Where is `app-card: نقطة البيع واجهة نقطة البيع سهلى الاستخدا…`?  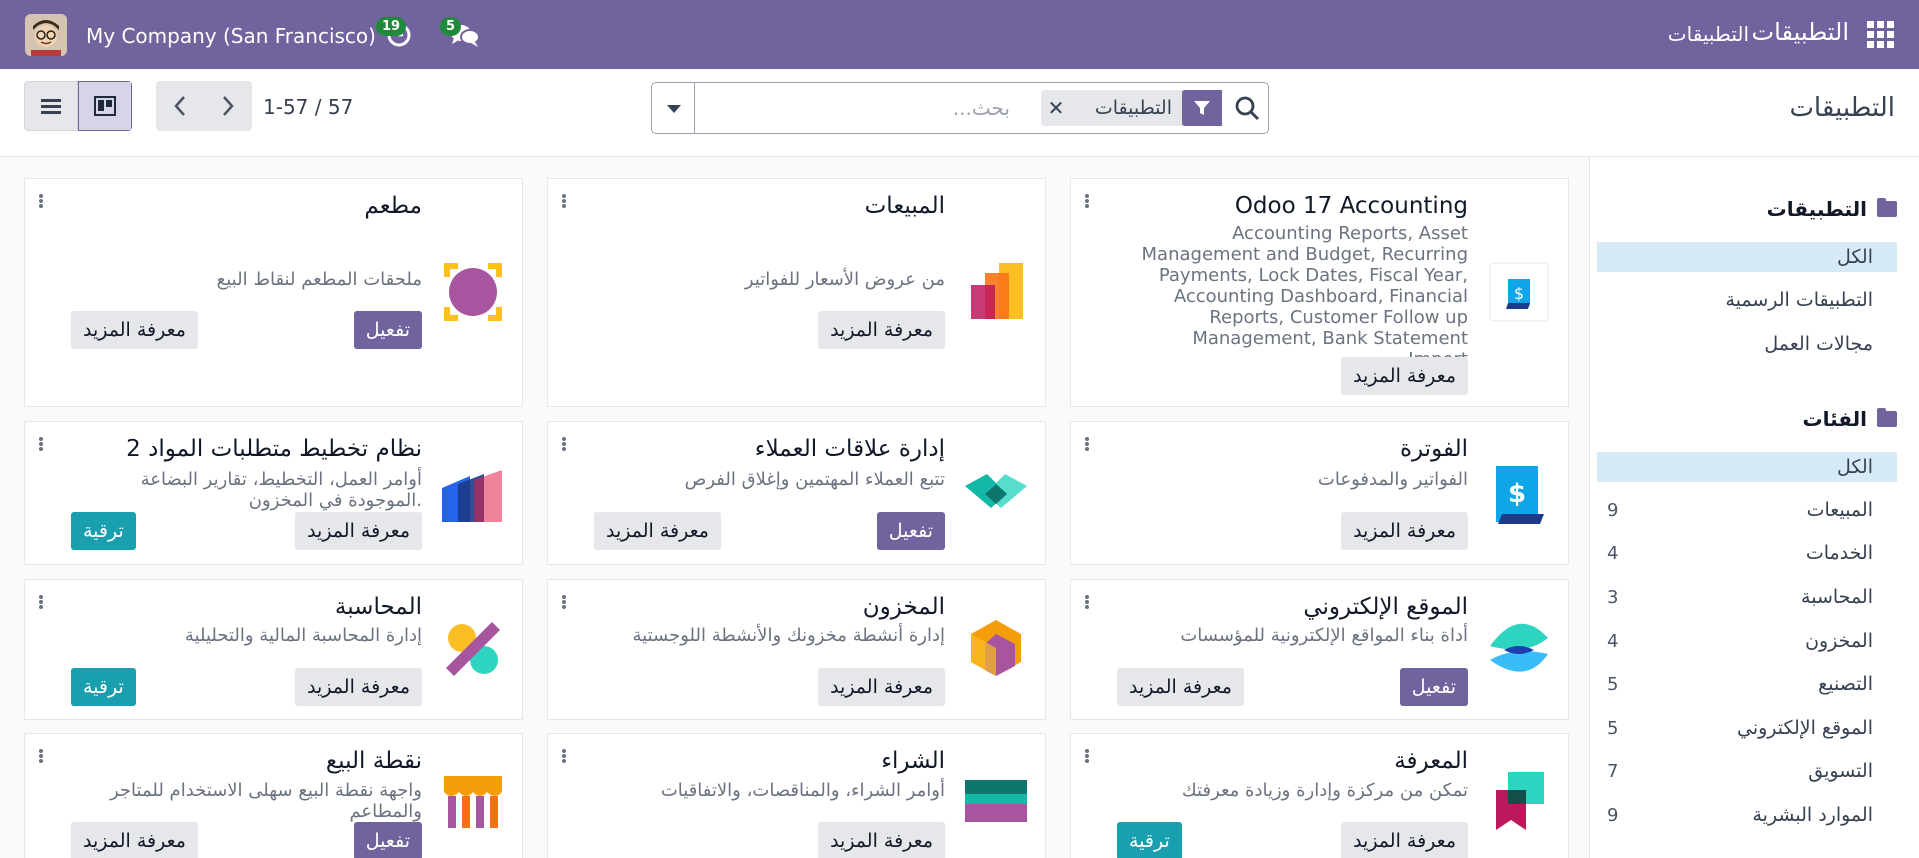
app-card: نقطة البيع واجهة نقطة البيع سهلى الاستخدا… is located at coordinates (273, 795).